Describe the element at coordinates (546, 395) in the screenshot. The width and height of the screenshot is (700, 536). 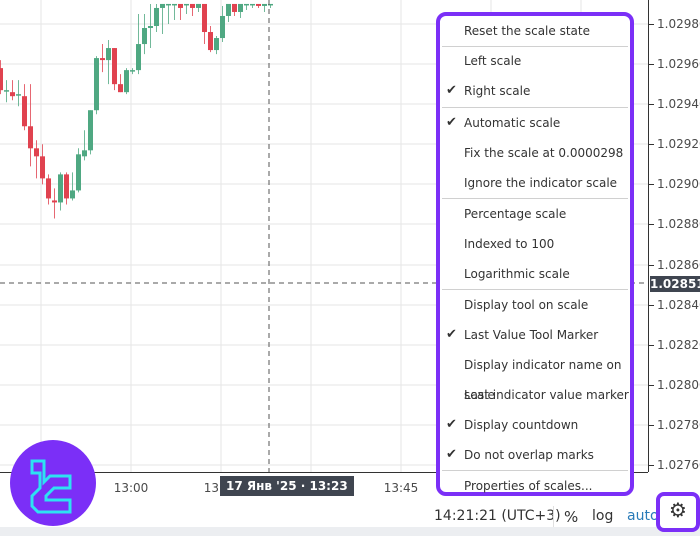
I see `menu-item-label: Last indicator value marker` at that location.